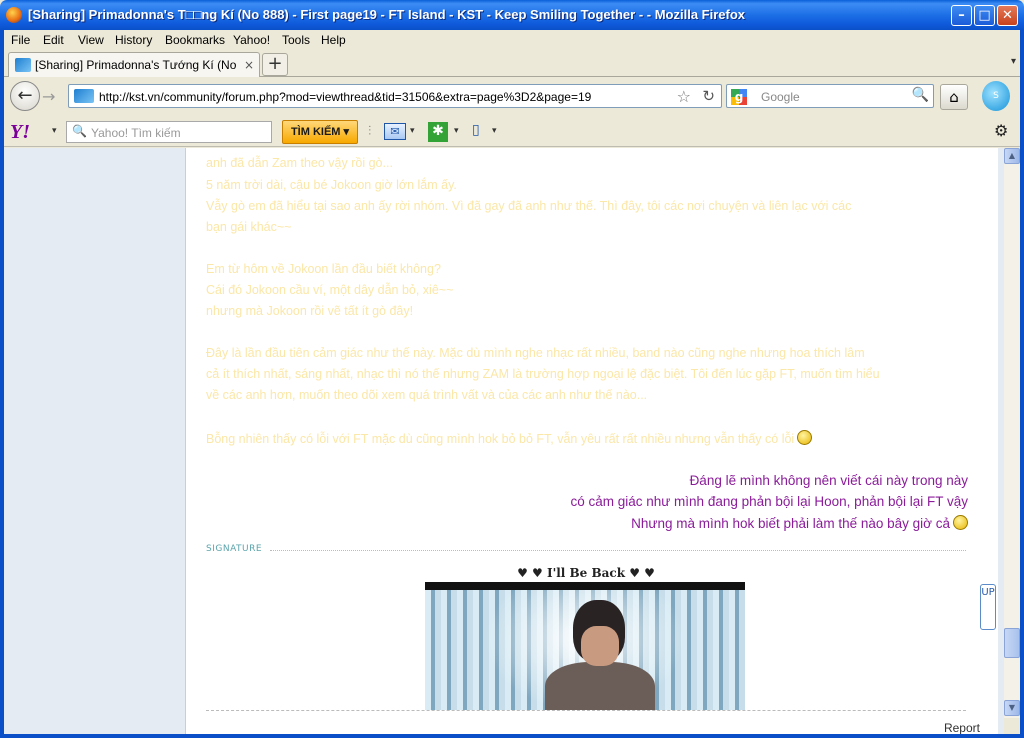  Describe the element at coordinates (195, 40) in the screenshot. I see `menu-bookmarks: Bookmarks` at that location.